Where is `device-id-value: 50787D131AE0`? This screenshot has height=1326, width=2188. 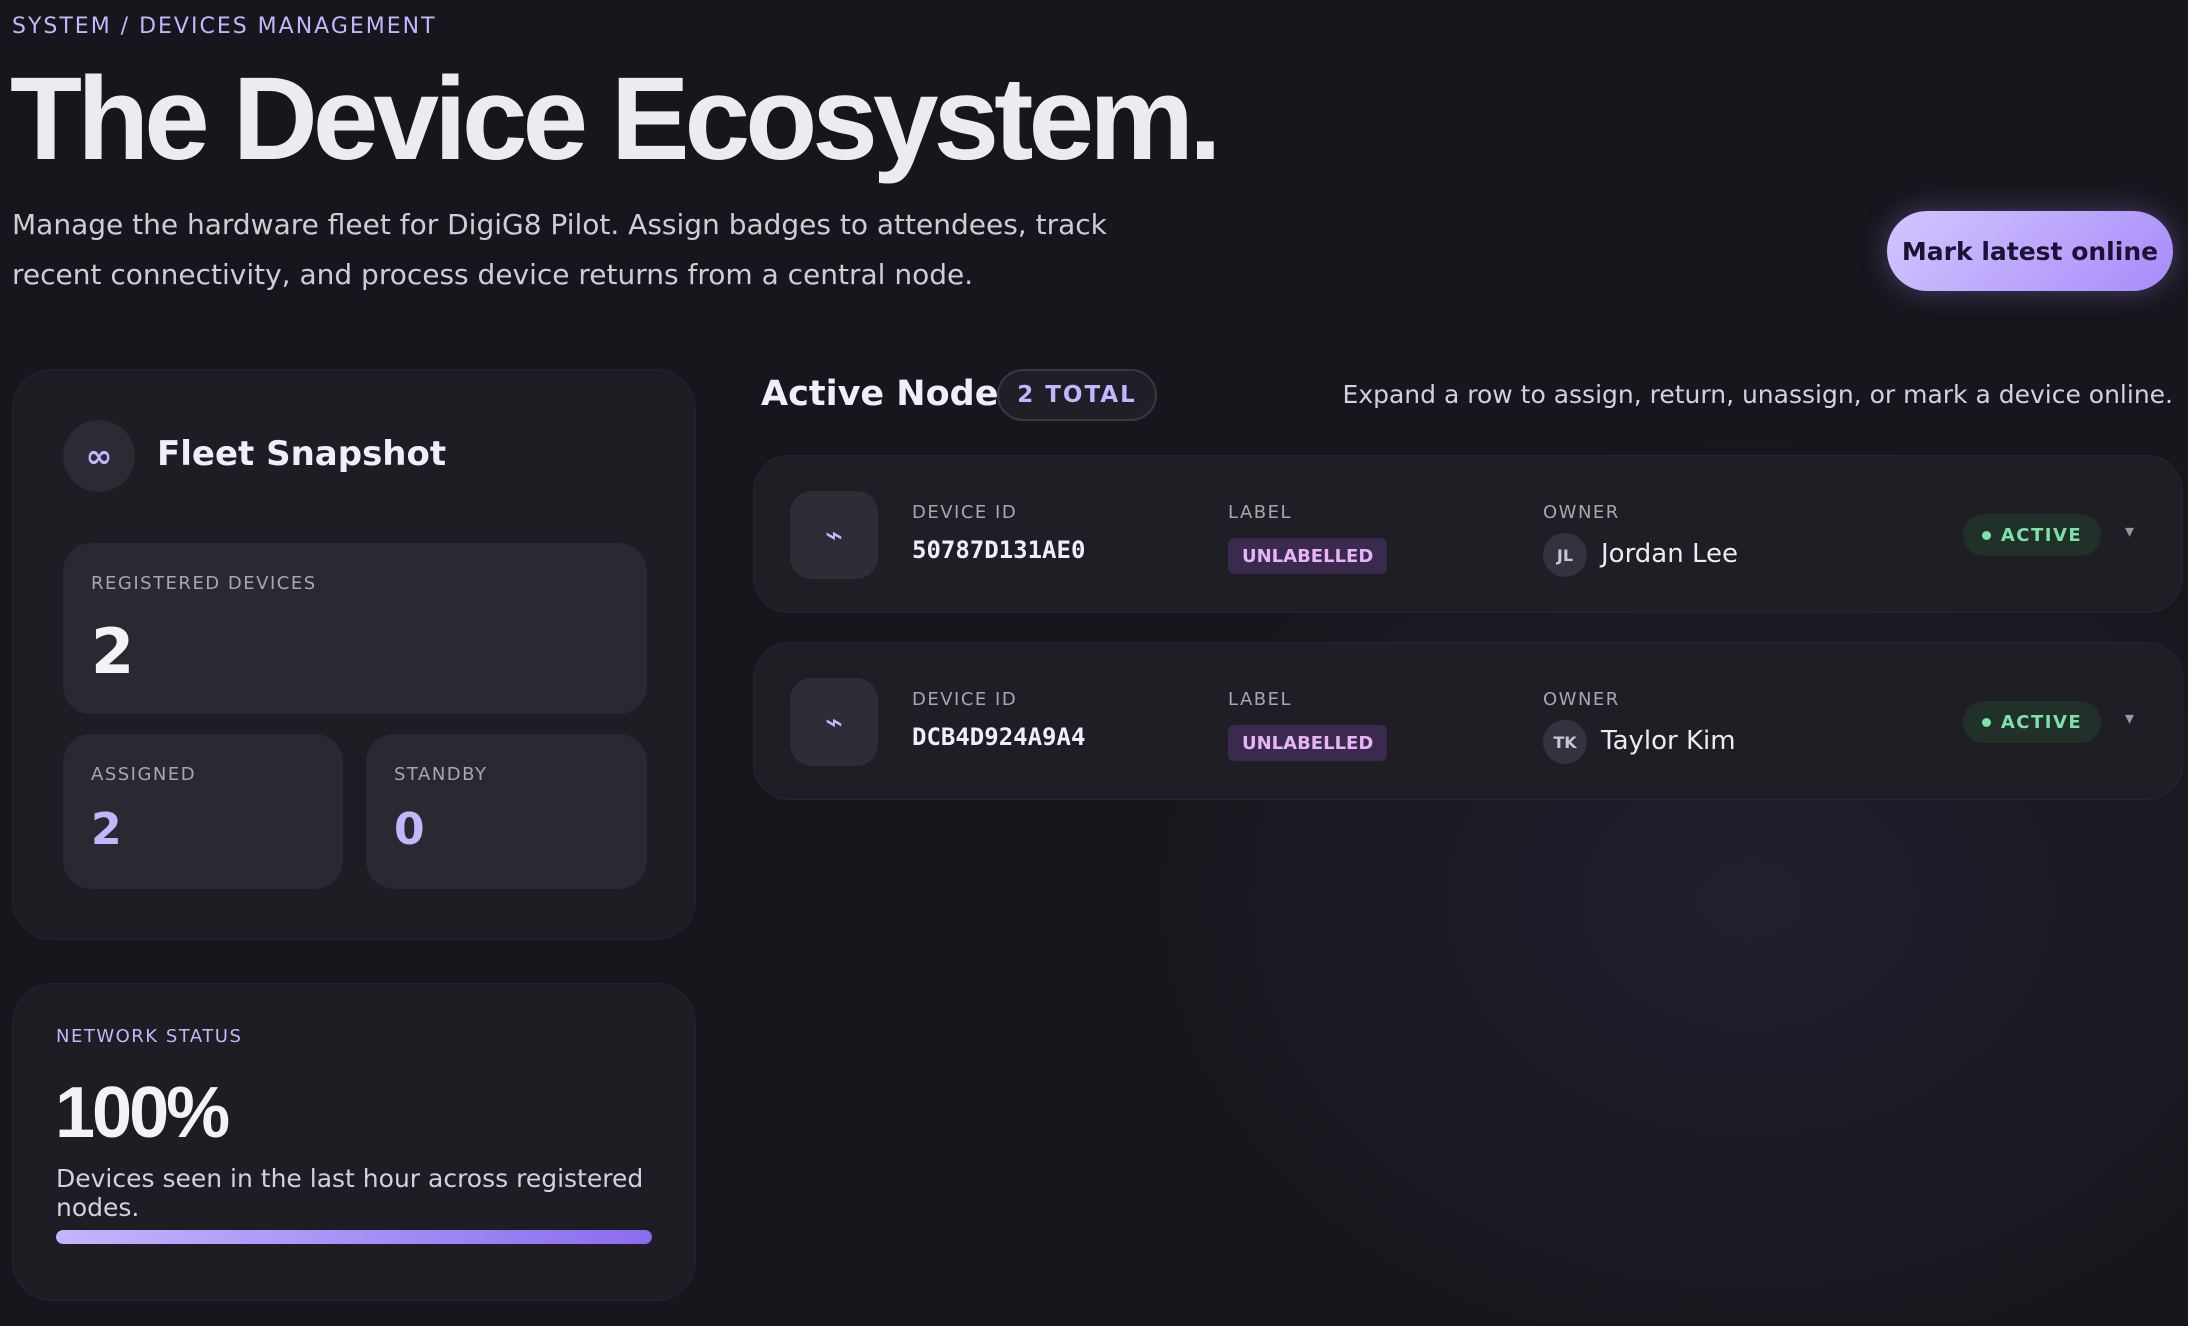 device-id-value: 50787D131AE0 is located at coordinates (999, 550).